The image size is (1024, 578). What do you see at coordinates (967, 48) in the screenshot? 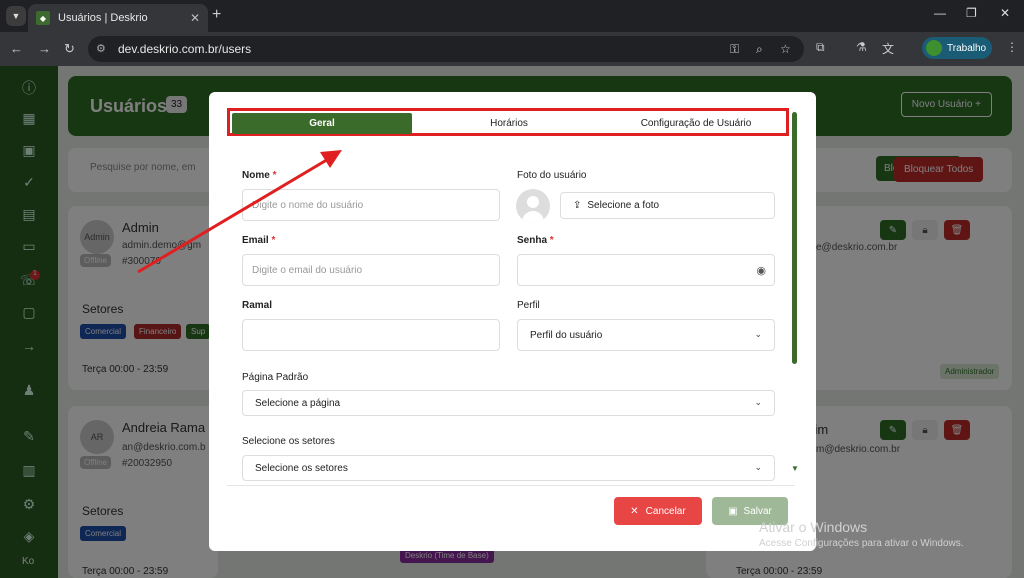
I see `profile-name: Trabalho` at bounding box center [967, 48].